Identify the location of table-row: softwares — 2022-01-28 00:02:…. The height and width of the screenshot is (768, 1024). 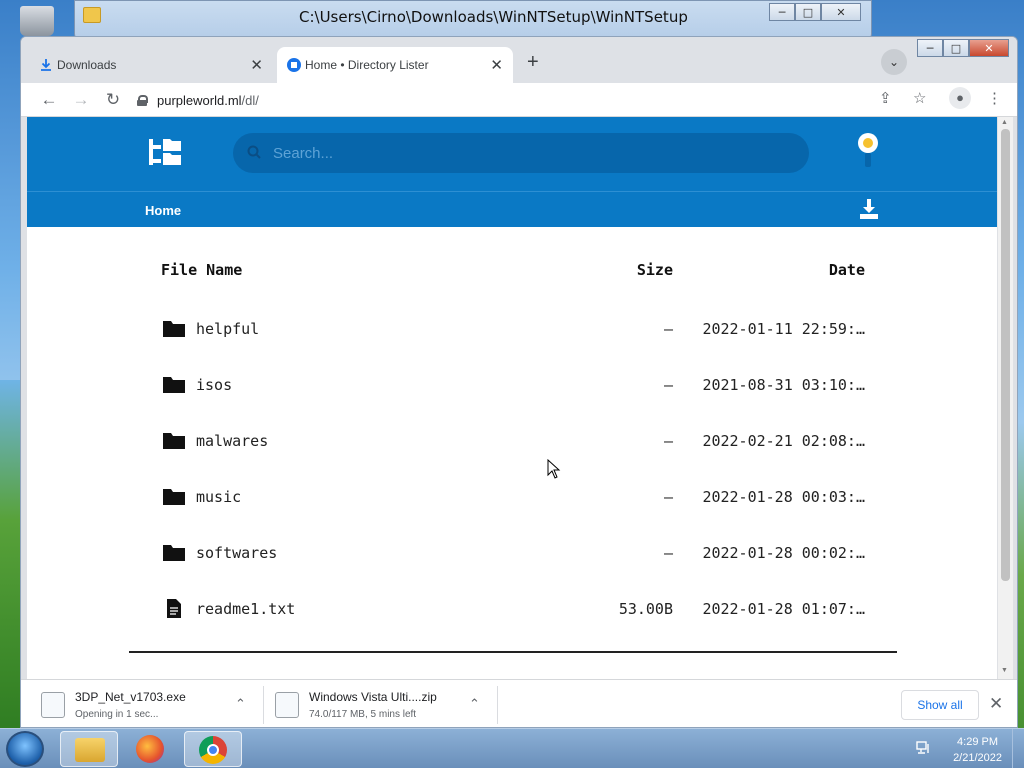
(514, 555).